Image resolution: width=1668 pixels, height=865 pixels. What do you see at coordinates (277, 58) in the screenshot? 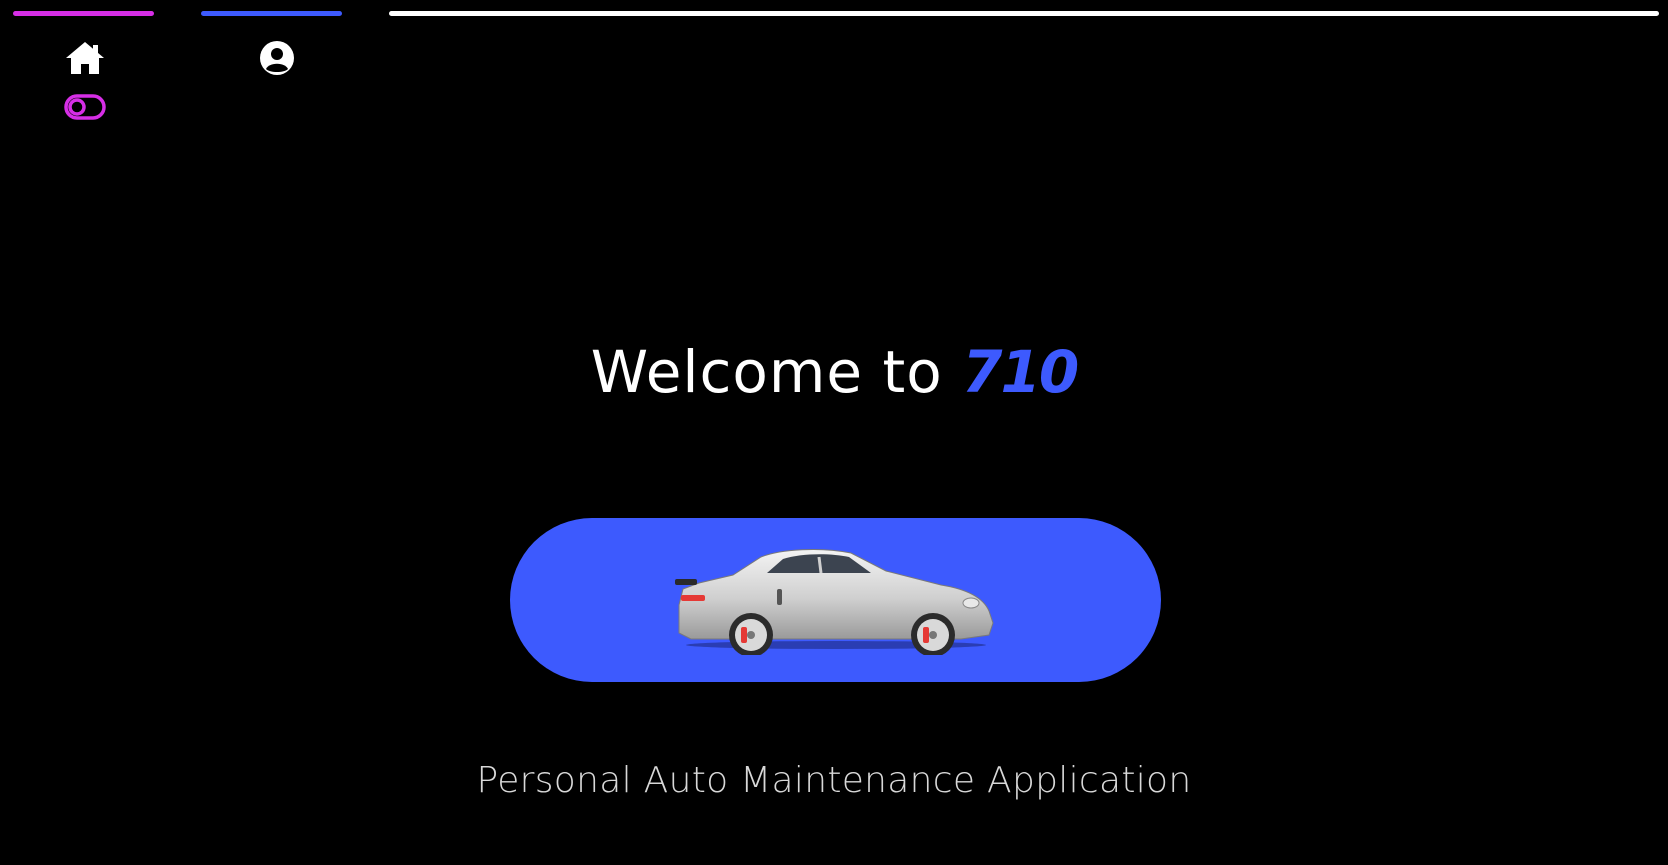
I see `user-circle-icon` at bounding box center [277, 58].